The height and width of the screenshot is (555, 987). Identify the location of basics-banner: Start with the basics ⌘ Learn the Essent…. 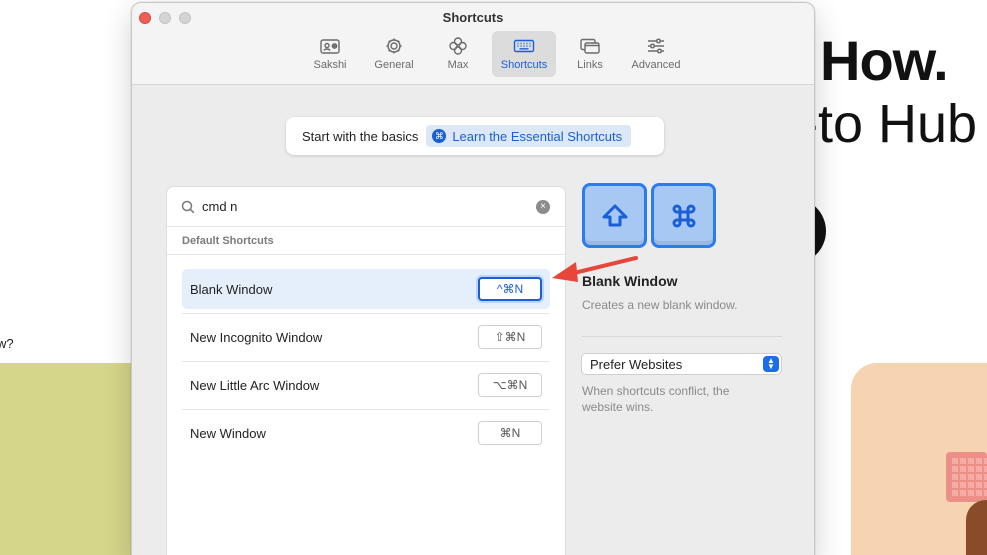
(475, 136).